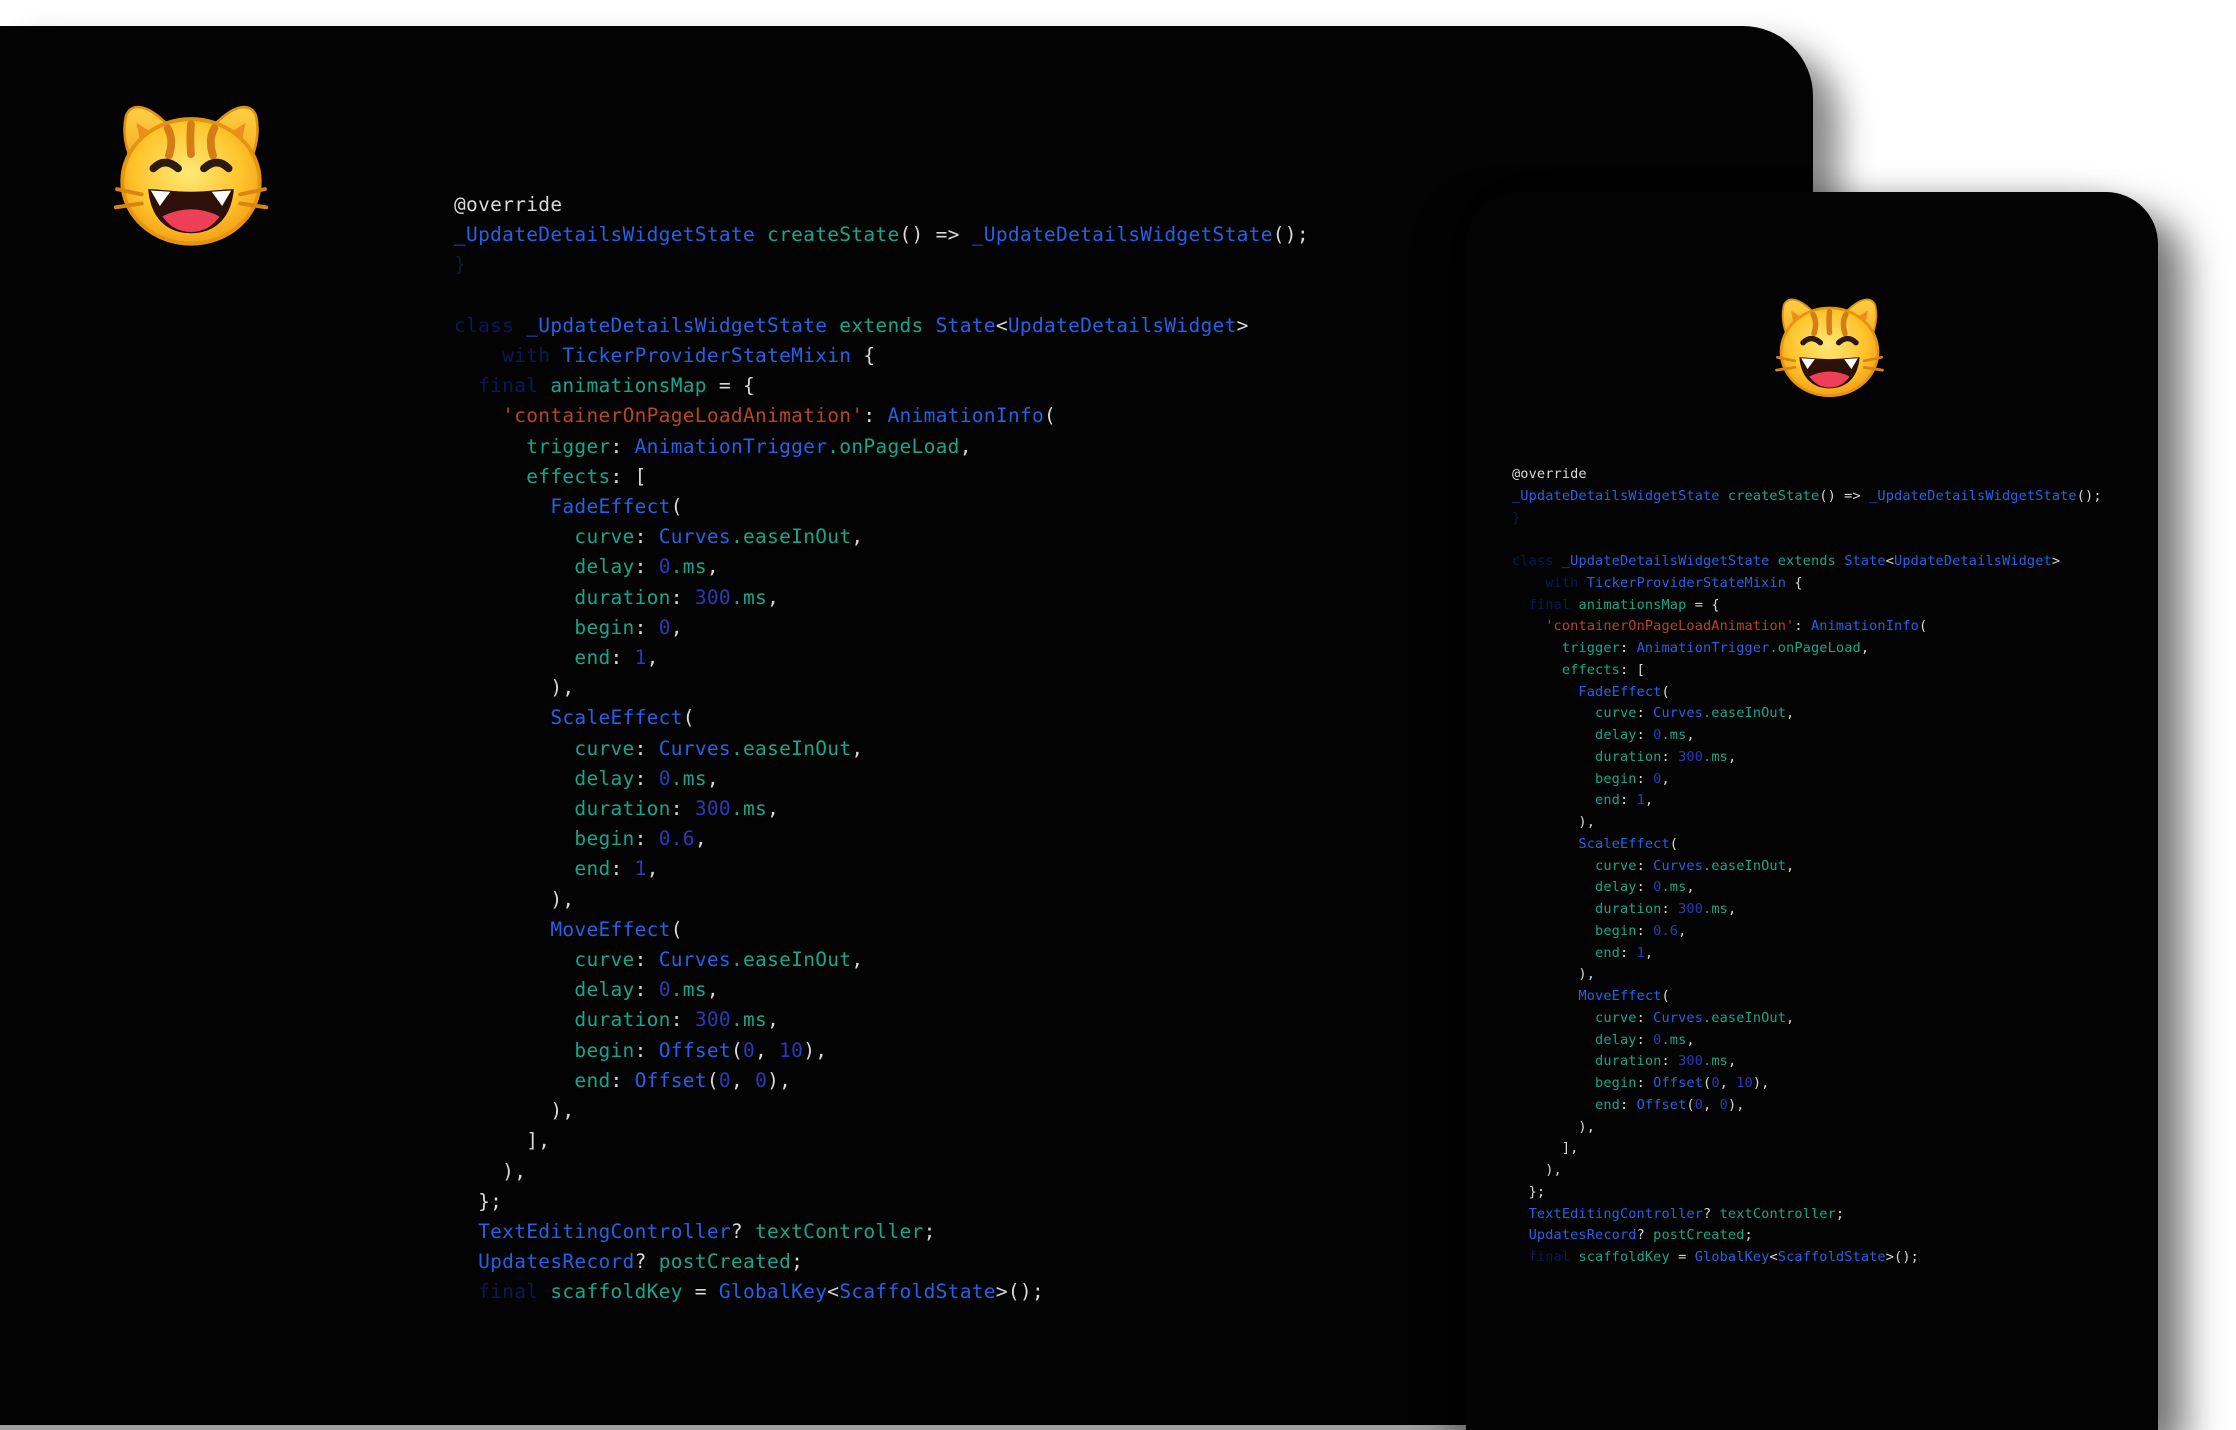  What do you see at coordinates (496, 386) in the screenshot?
I see `large-code-token: final` at bounding box center [496, 386].